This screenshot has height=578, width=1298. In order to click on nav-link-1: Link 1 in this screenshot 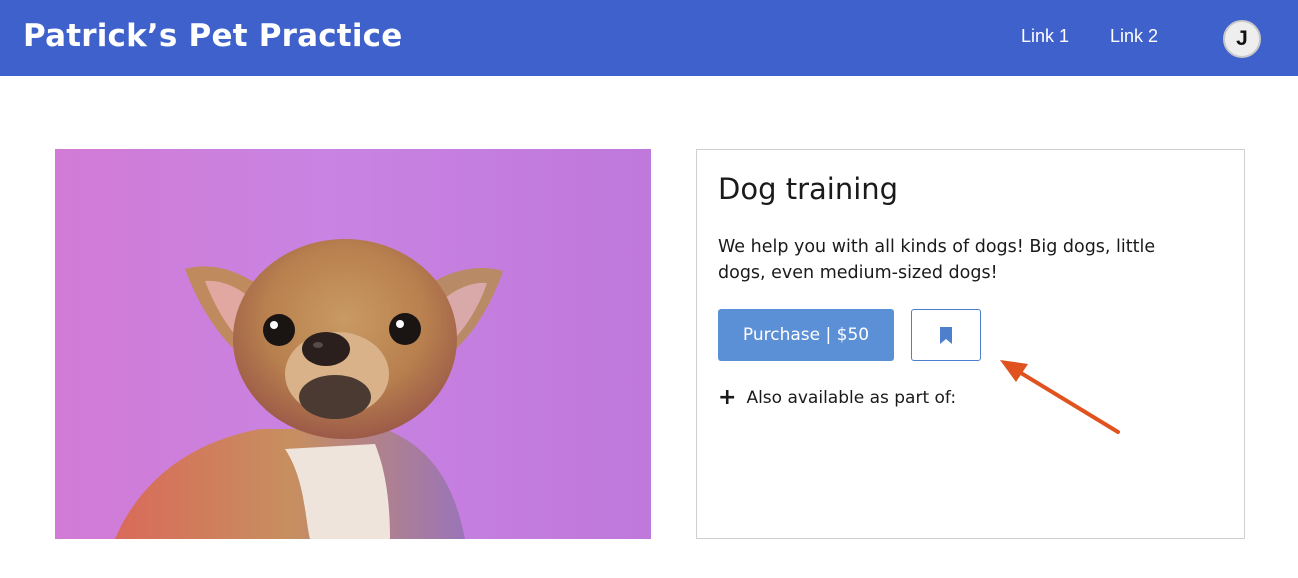, I will do `click(1045, 36)`.